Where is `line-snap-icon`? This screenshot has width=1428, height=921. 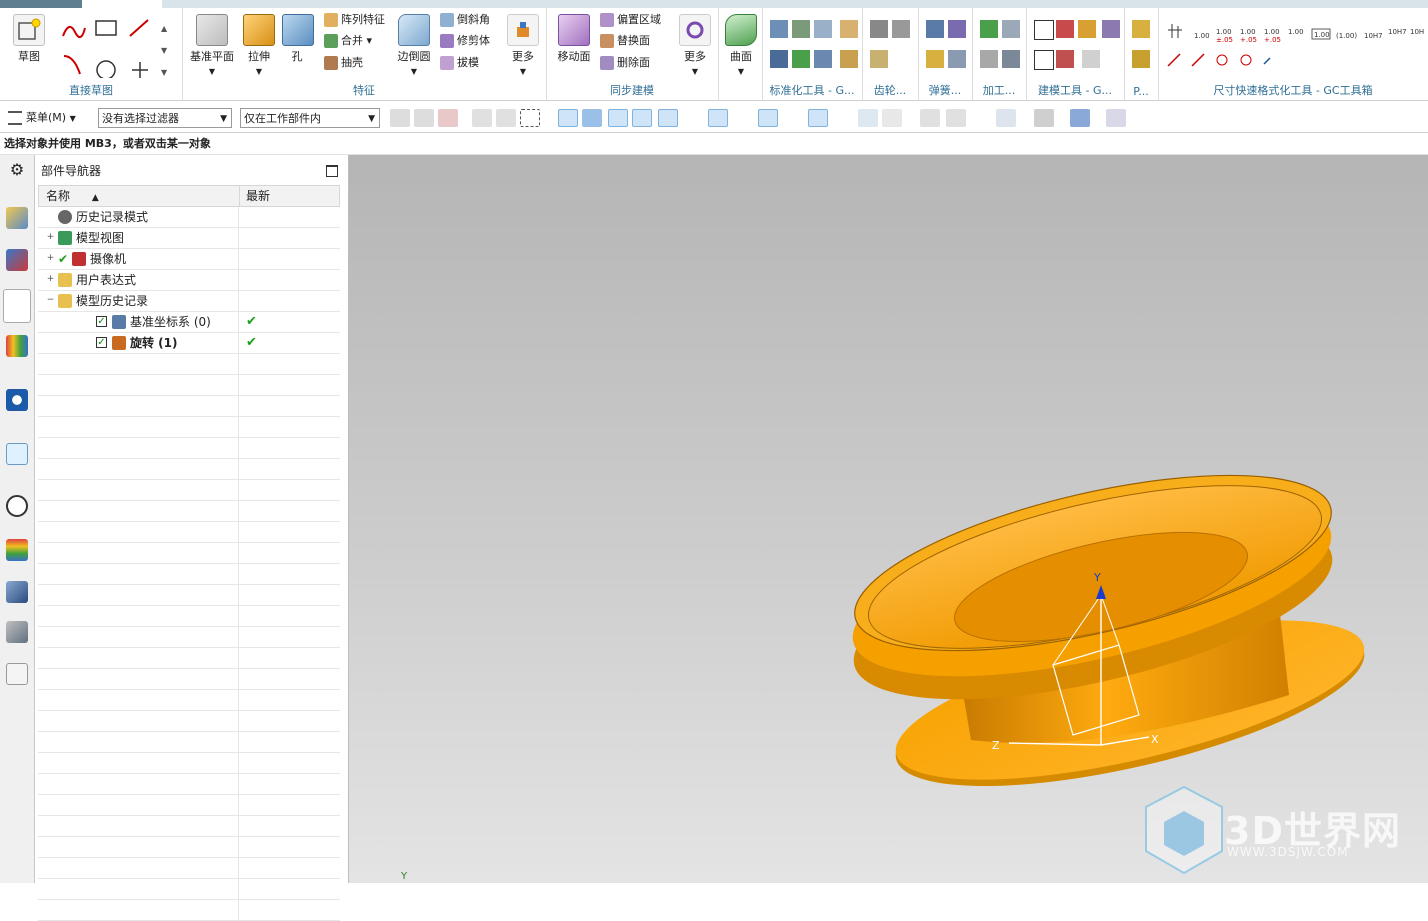 line-snap-icon is located at coordinates (842, 118).